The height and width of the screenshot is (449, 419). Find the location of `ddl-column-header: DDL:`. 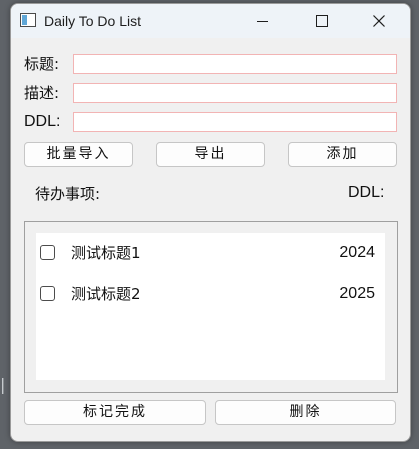

ddl-column-header: DDL: is located at coordinates (366, 192).